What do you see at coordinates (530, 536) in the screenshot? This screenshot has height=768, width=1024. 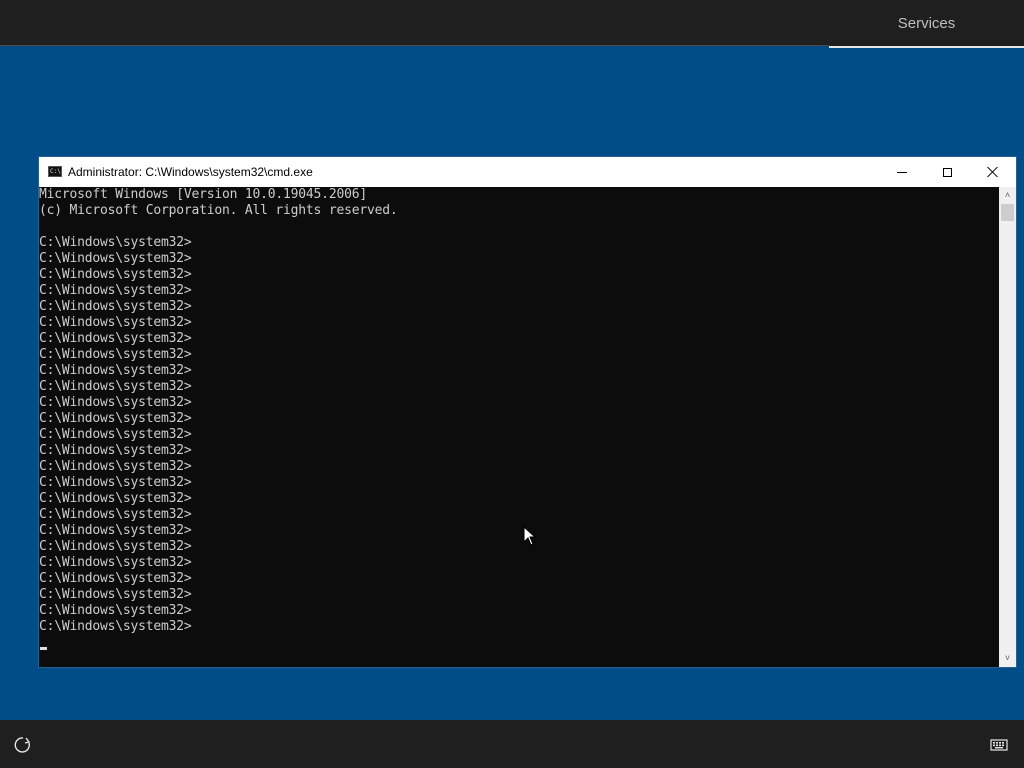 I see `mouse-pointer-icon` at bounding box center [530, 536].